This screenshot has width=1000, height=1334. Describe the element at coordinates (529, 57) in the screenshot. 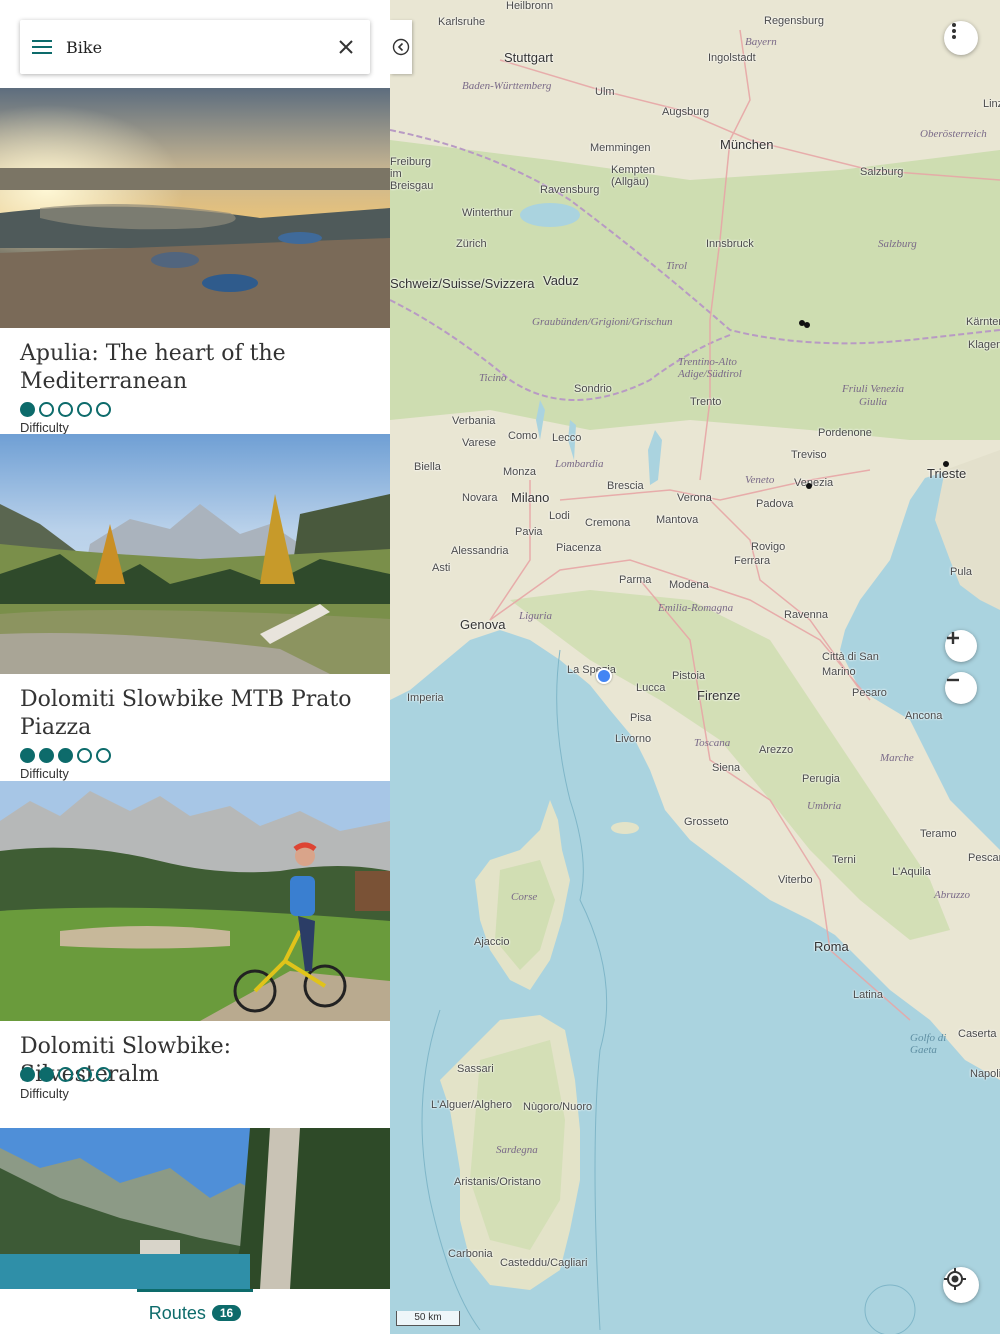

I see `map-label: Stuttgart` at that location.